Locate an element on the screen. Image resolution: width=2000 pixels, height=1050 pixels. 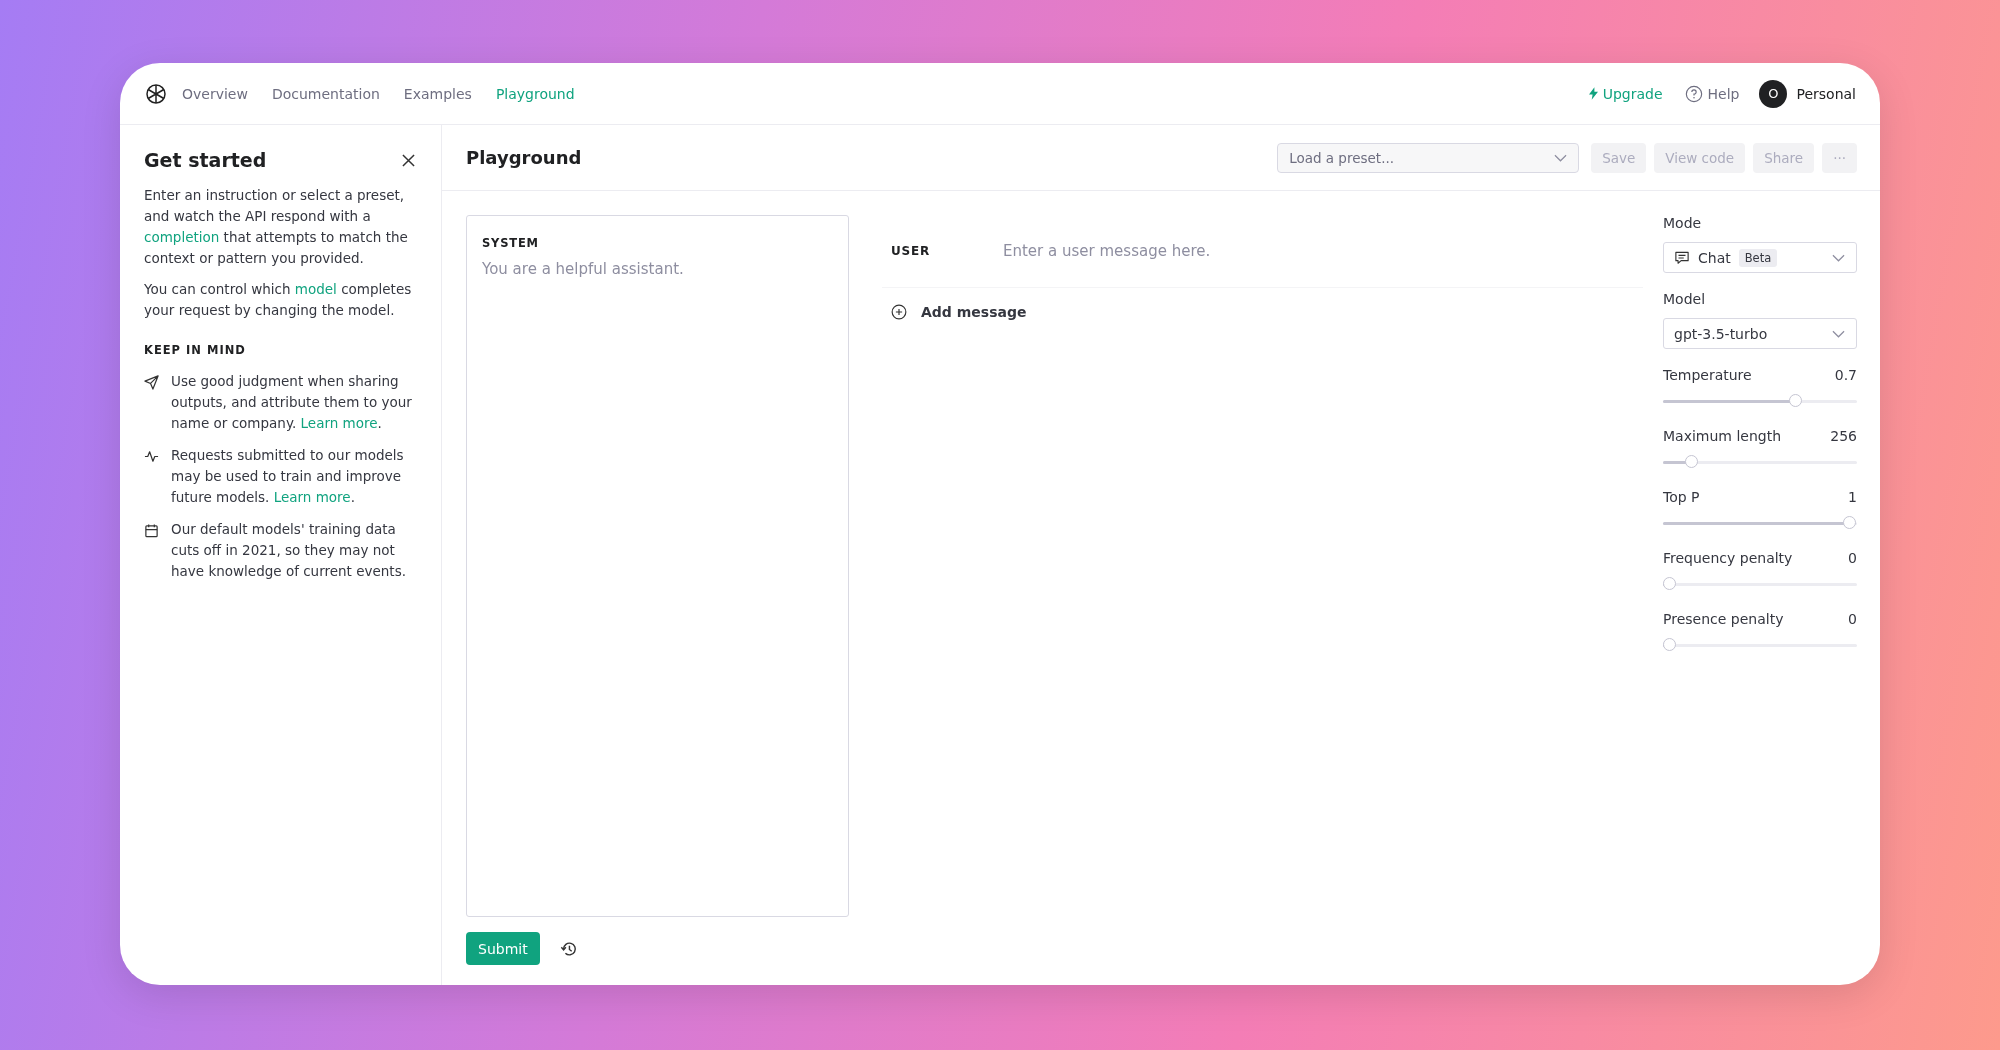
slider-label: Maximum length is located at coordinates (1722, 436).